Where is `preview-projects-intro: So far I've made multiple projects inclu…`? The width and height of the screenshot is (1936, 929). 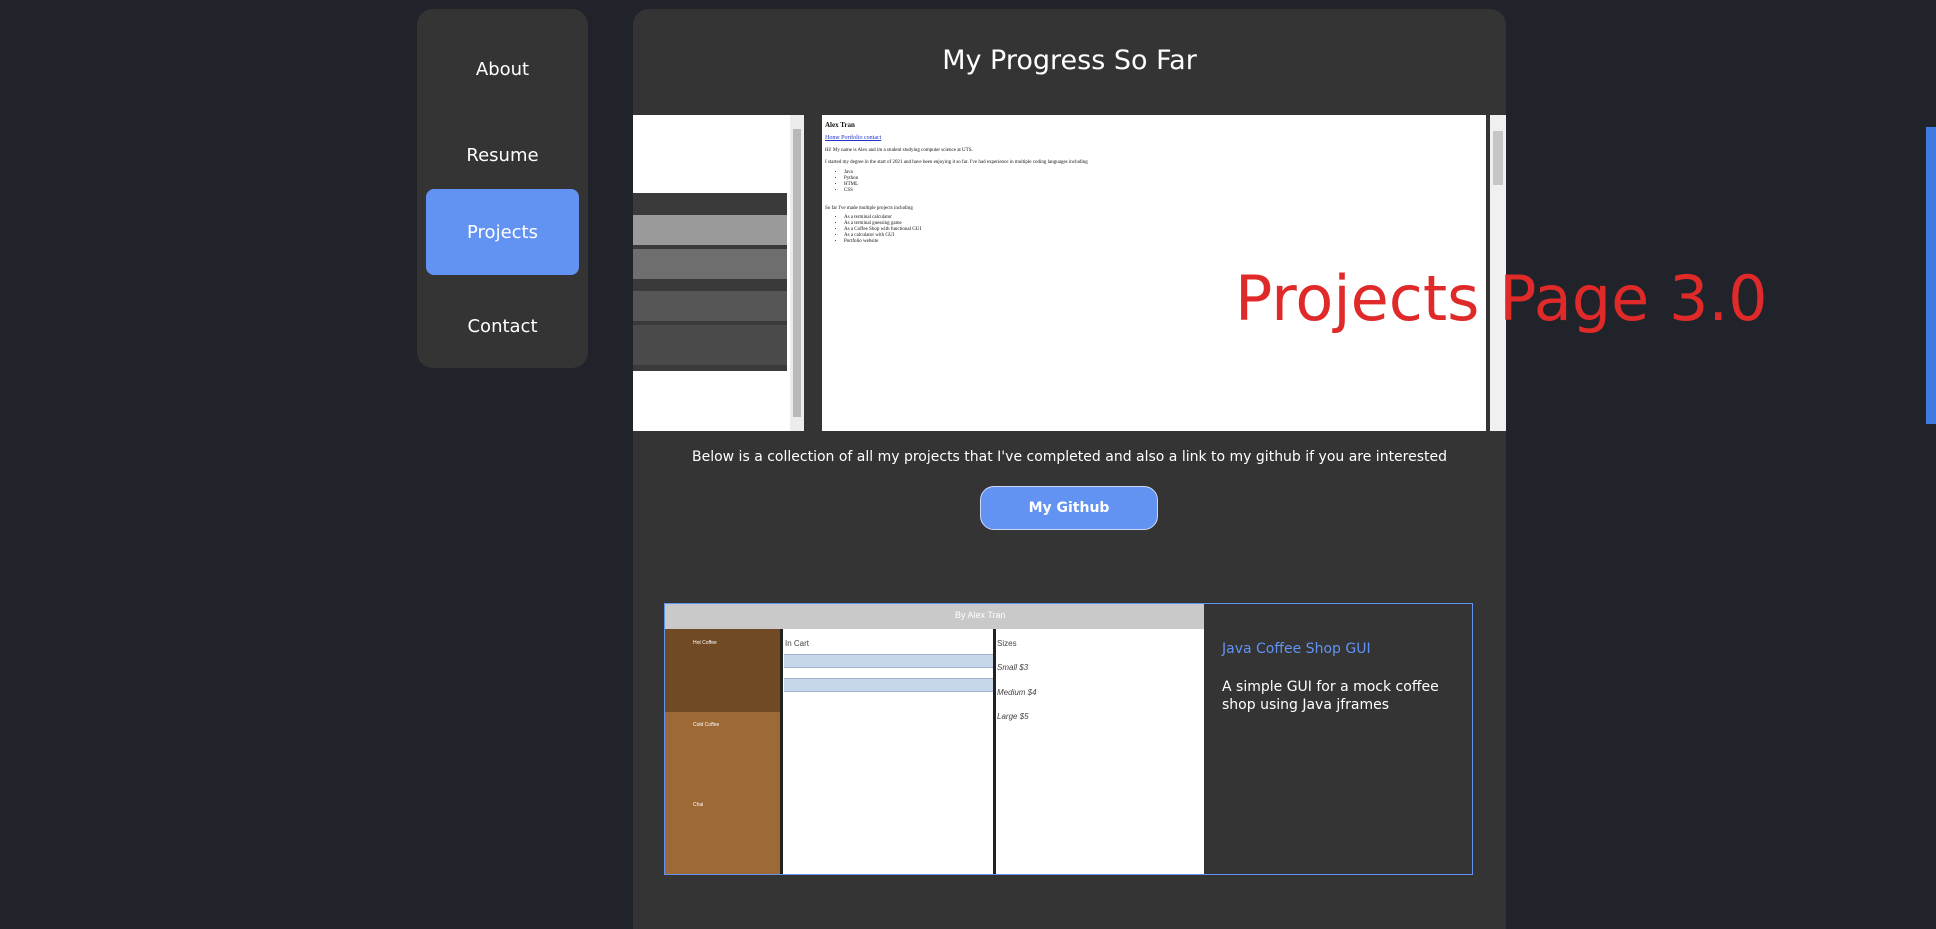
preview-projects-intro: So far I've made multiple projects inclu… is located at coordinates (869, 208).